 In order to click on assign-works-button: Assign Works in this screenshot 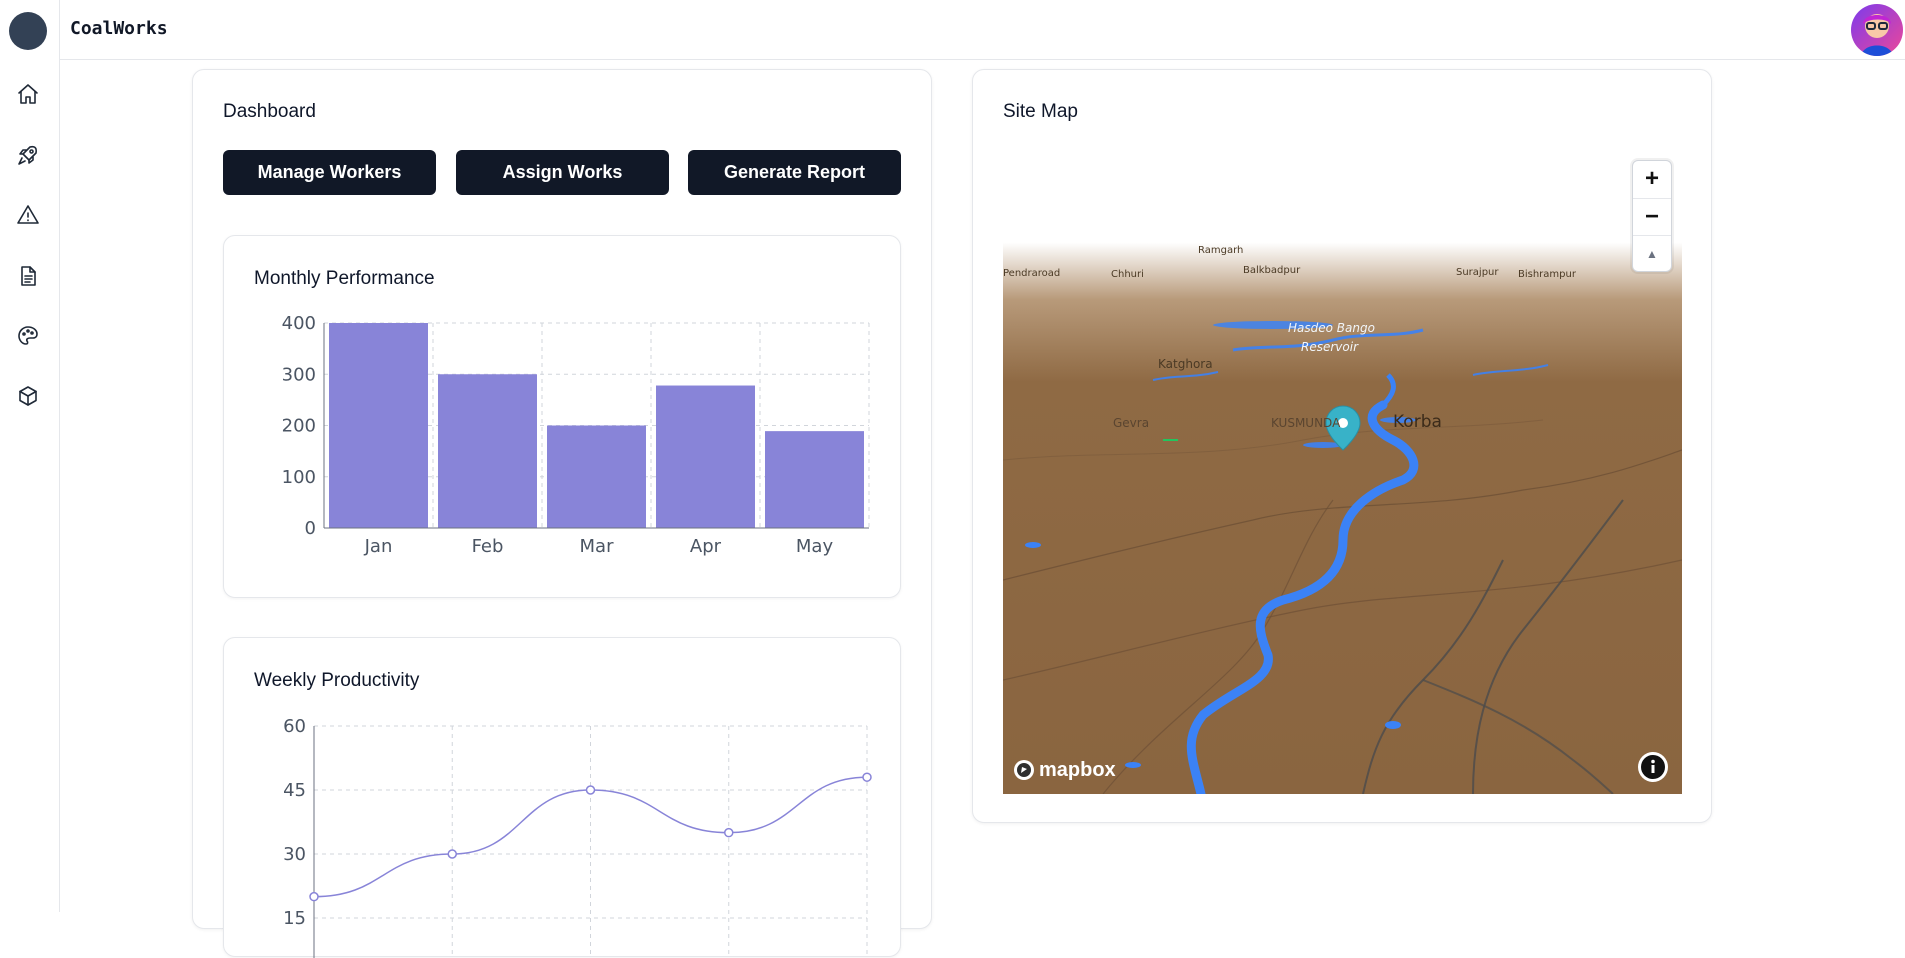, I will do `click(562, 172)`.